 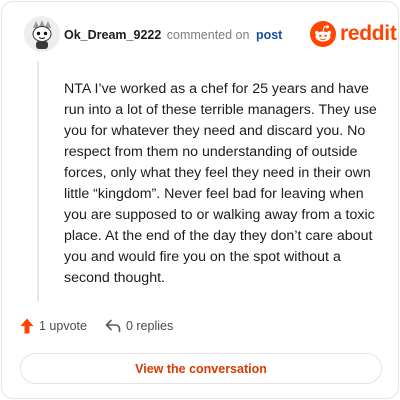 I want to click on upvote-button: 1 upvote, so click(x=53, y=326).